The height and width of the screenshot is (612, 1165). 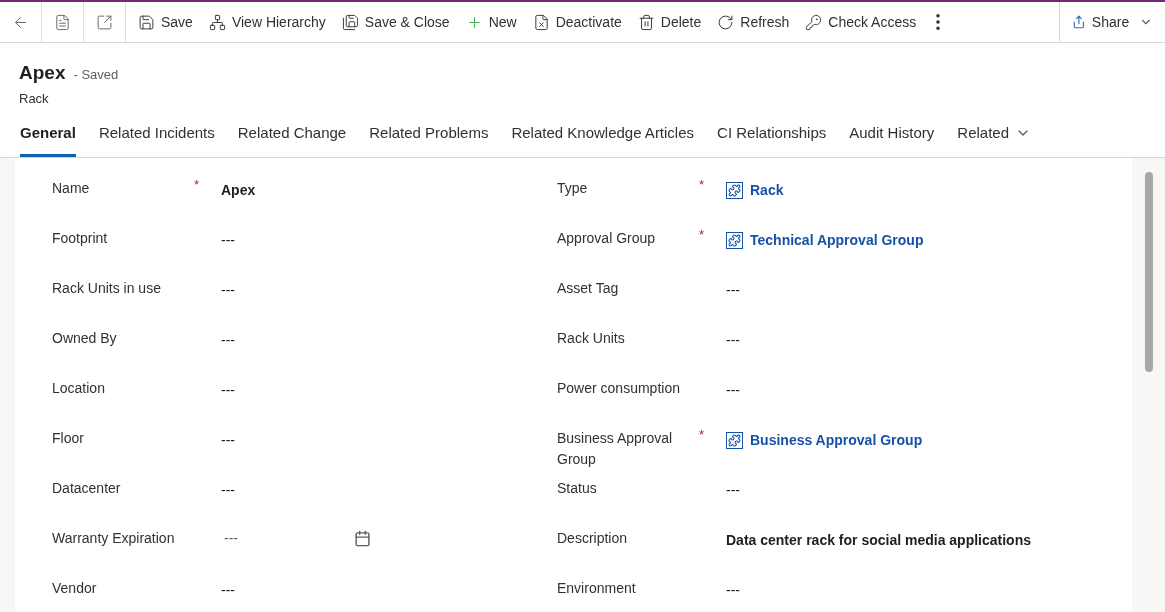 I want to click on field-label: Location, so click(x=79, y=388).